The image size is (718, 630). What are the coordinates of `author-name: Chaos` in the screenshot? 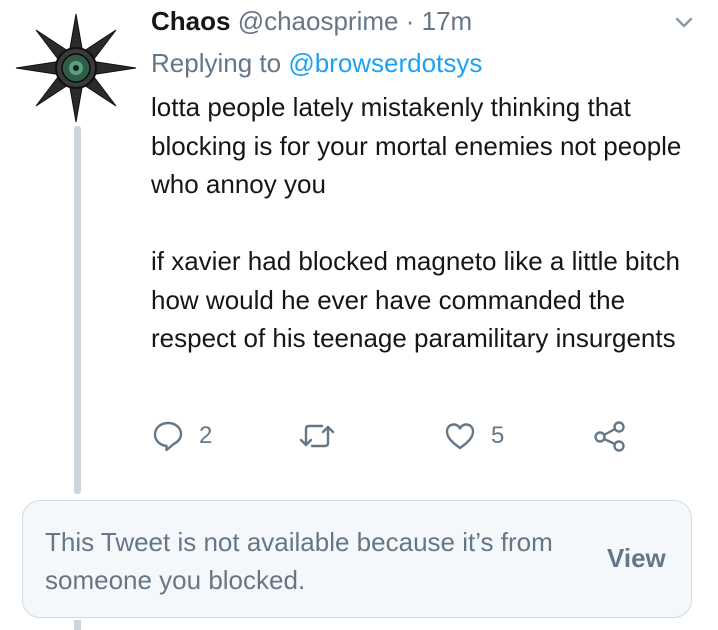 It's located at (190, 21).